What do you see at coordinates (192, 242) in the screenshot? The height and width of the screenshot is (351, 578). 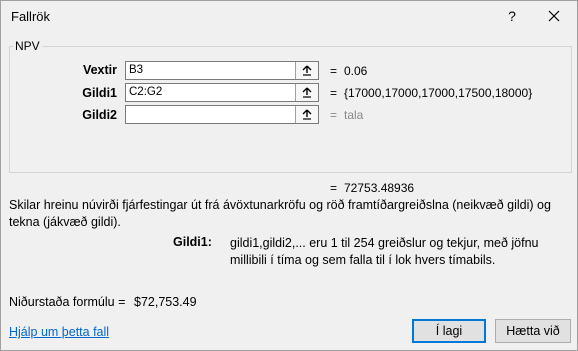 I see `arg-help-label: Gildi1:` at bounding box center [192, 242].